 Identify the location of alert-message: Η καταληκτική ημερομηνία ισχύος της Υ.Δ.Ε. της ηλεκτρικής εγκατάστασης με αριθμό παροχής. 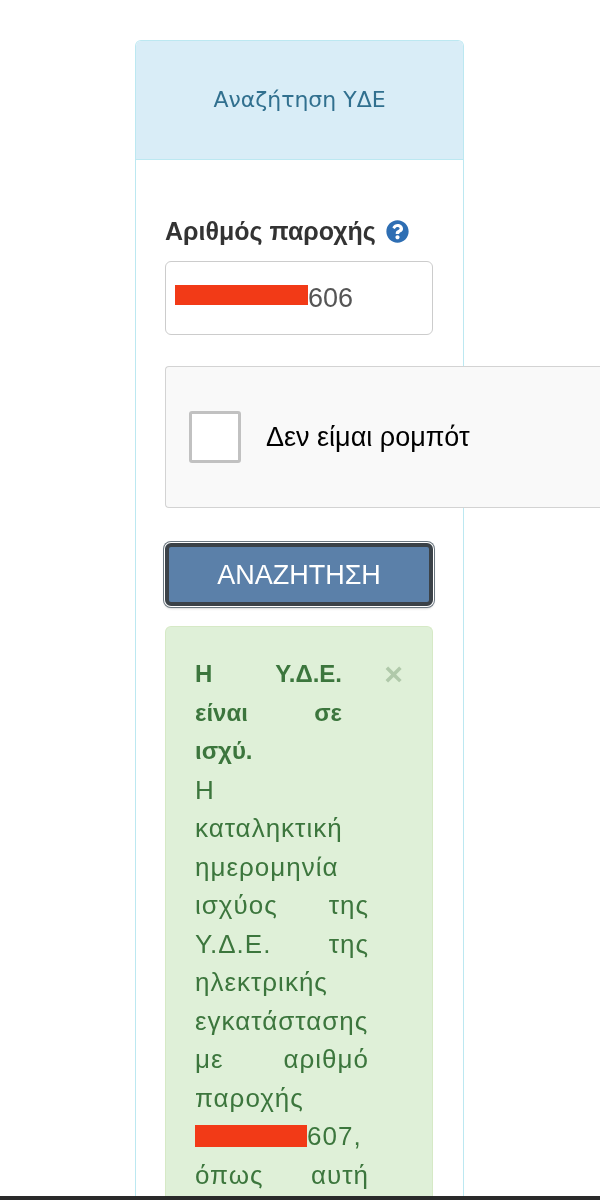
(282, 943).